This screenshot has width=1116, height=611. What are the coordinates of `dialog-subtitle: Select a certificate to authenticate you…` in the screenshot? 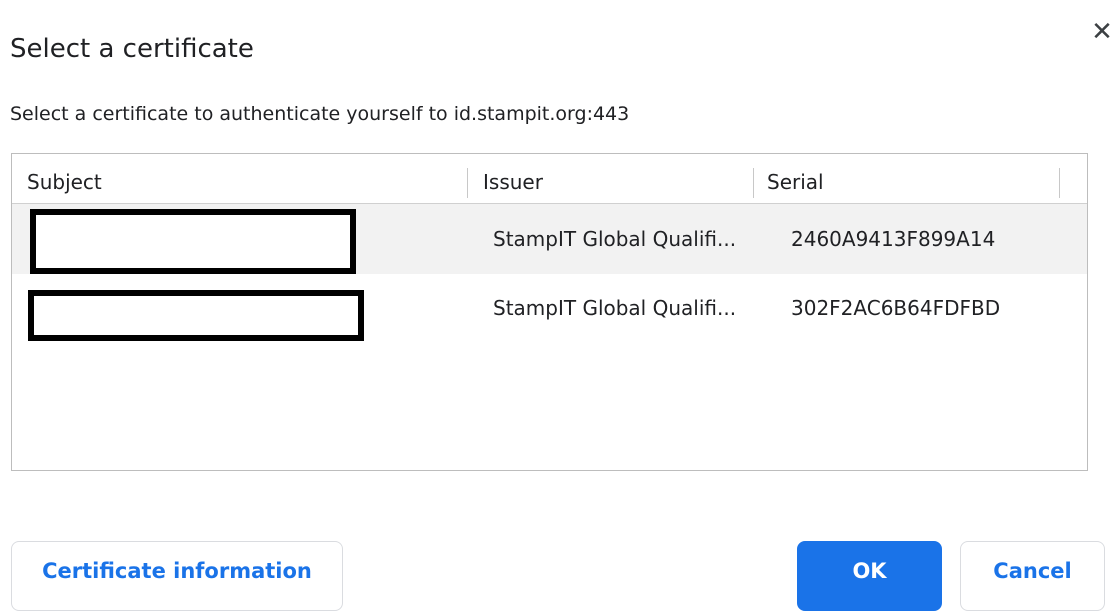 It's located at (320, 114).